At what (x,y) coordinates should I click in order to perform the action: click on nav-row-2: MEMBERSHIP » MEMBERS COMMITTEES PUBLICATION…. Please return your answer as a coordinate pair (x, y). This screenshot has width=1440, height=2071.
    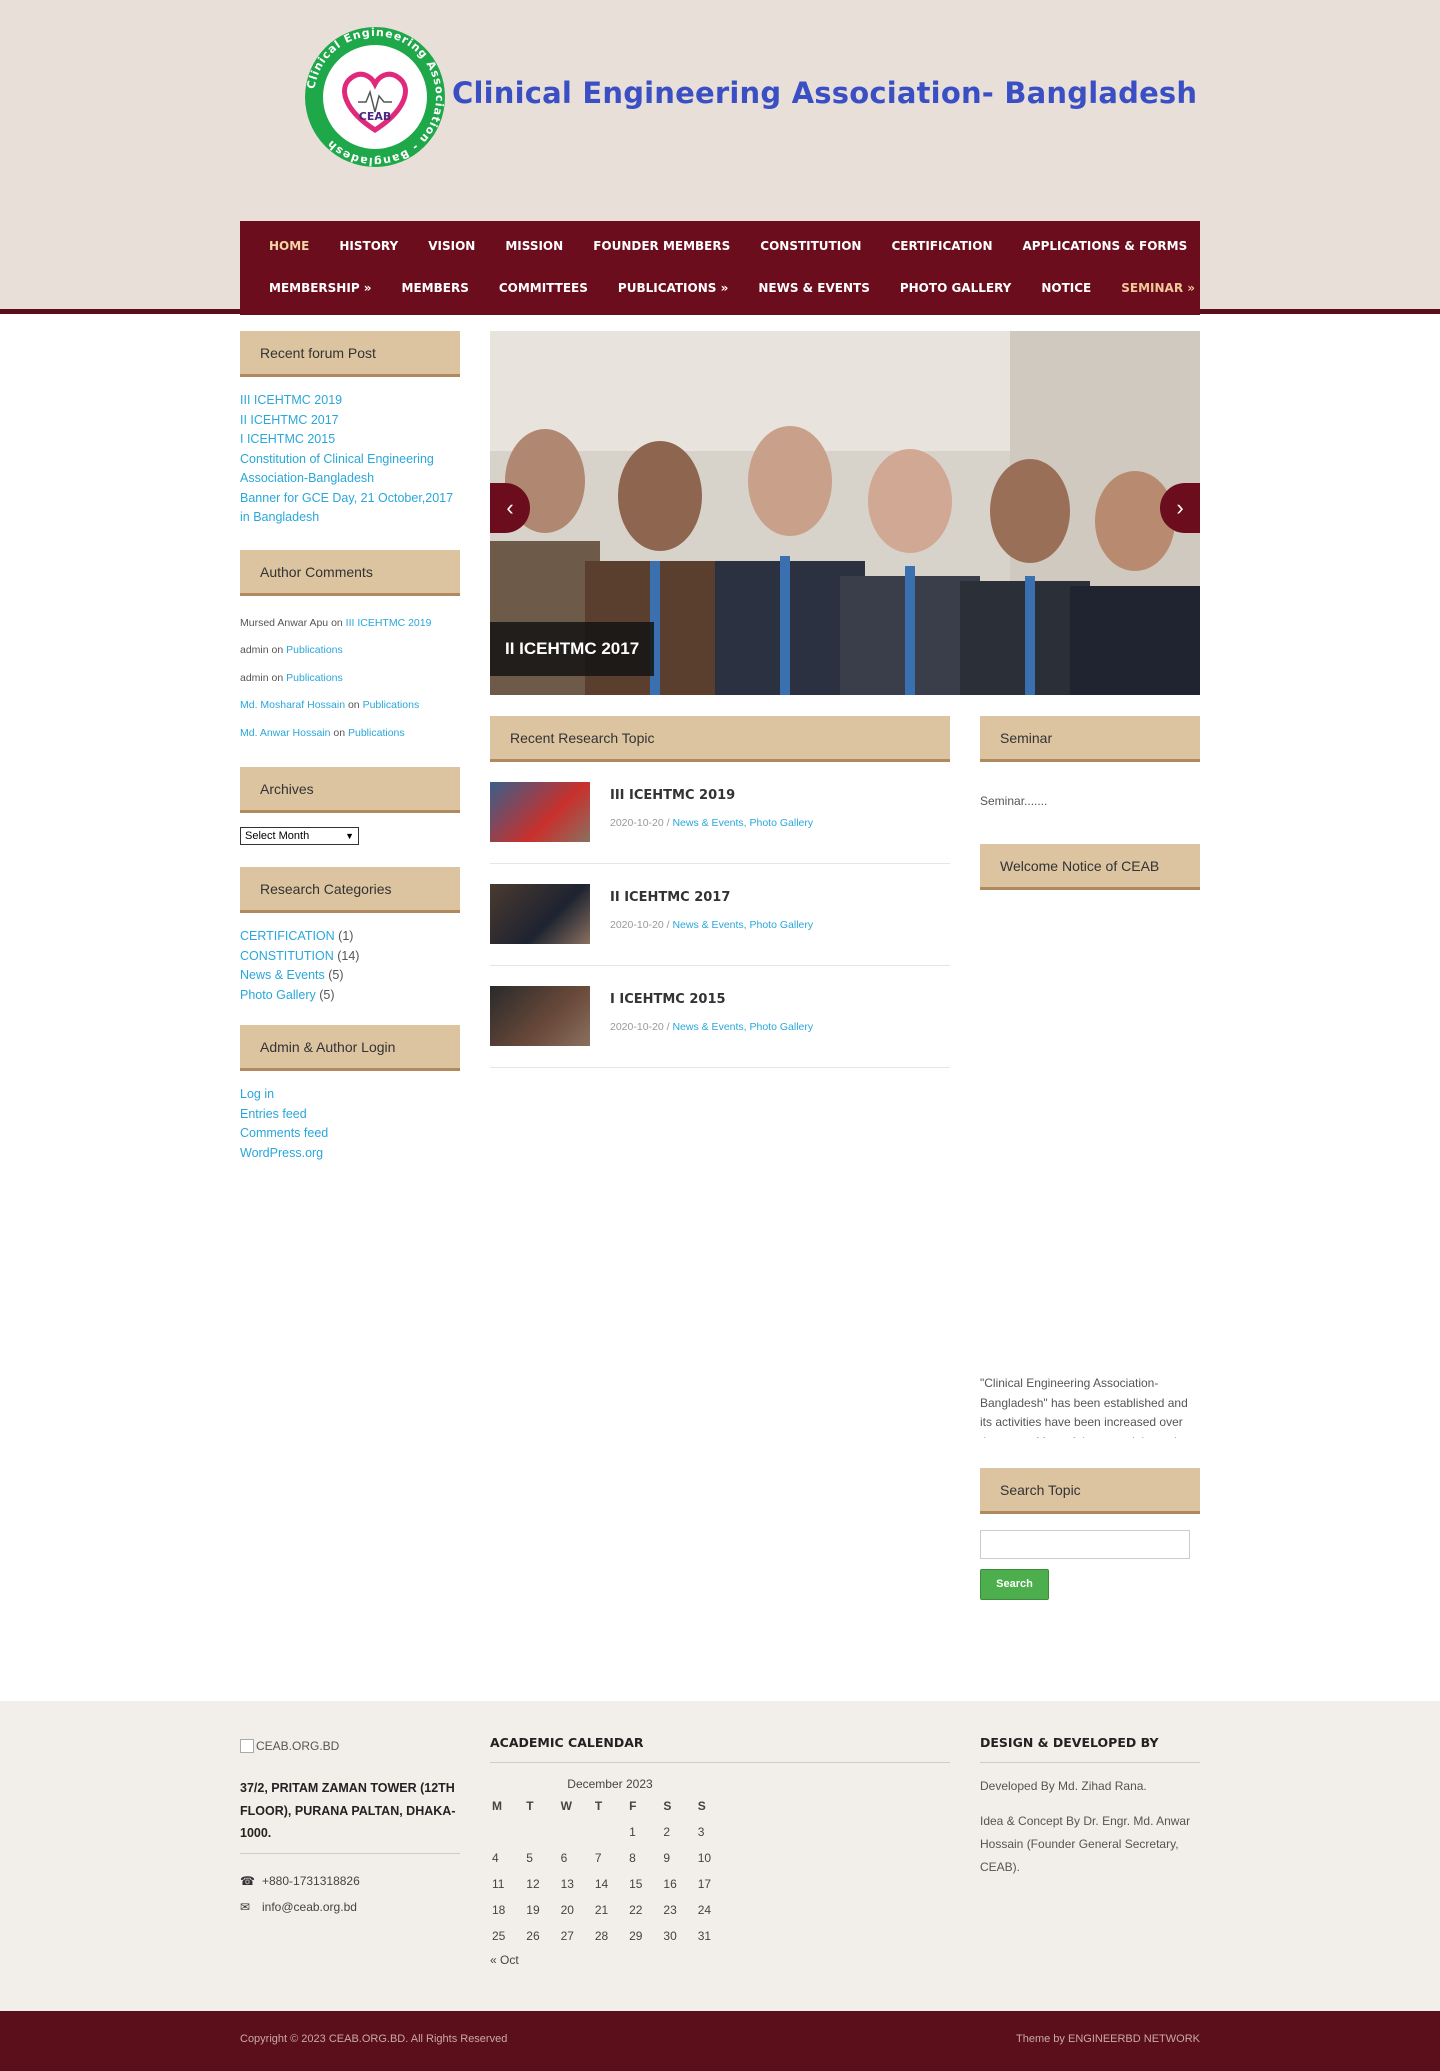
    Looking at the image, I should click on (724, 288).